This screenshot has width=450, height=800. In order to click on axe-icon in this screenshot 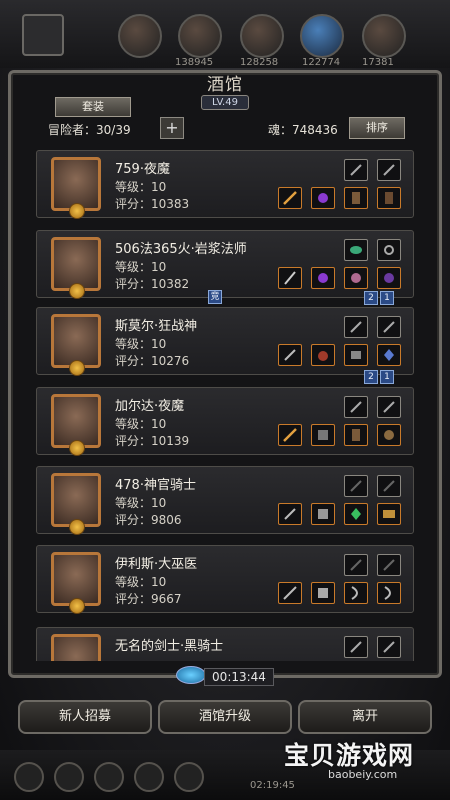, I will do `click(290, 355)`.